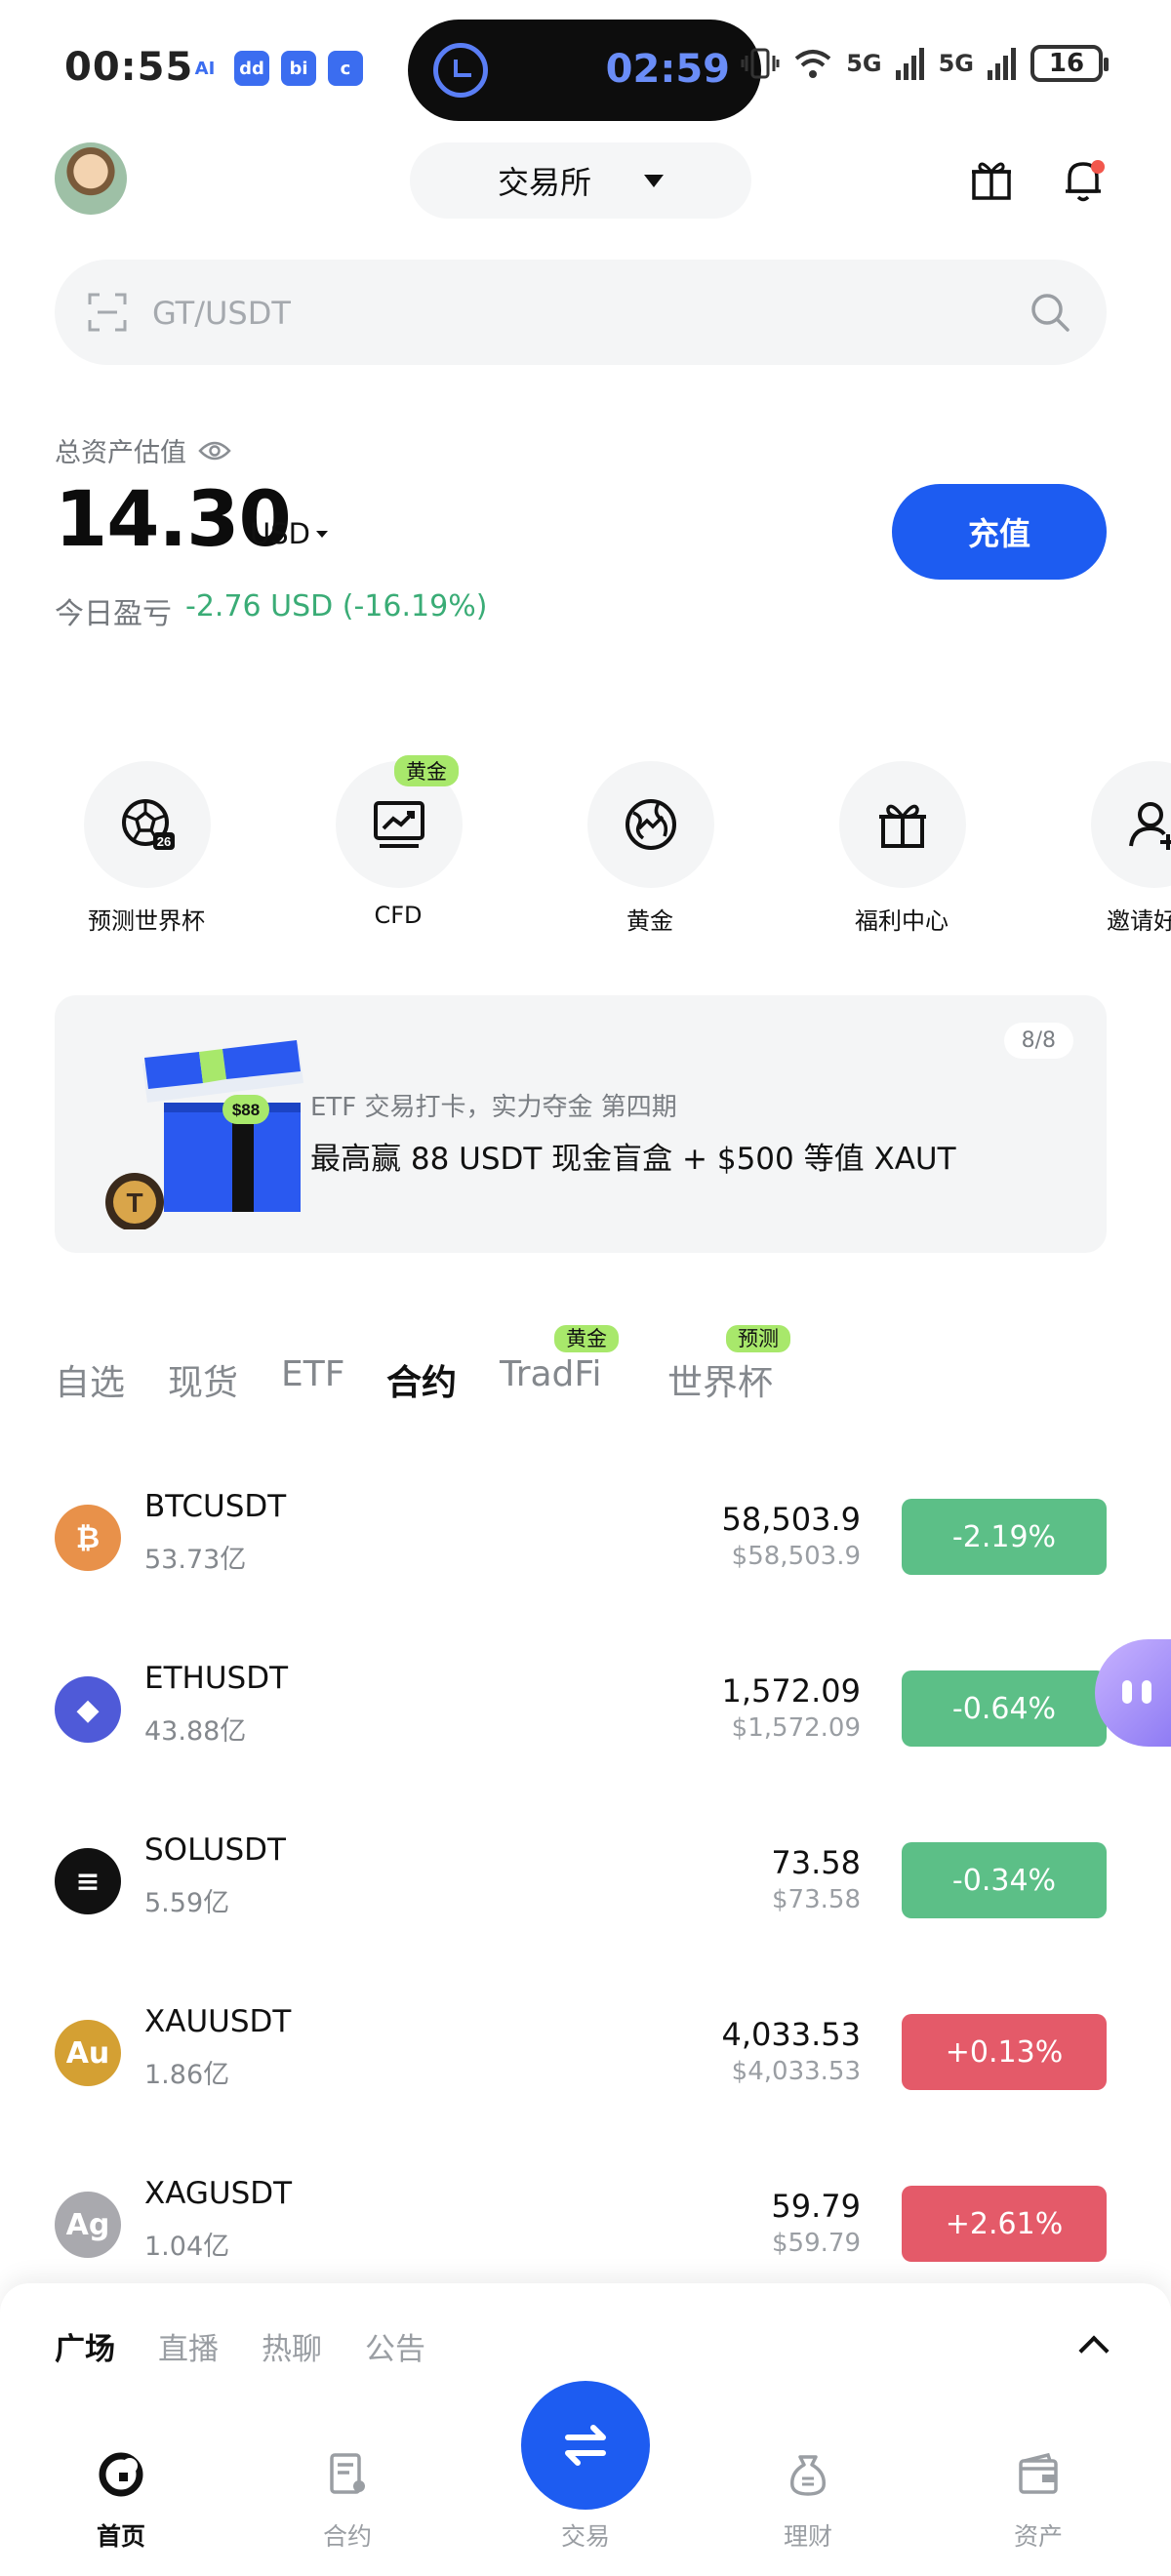 The height and width of the screenshot is (2576, 1171). I want to click on network-type-2: 5G, so click(956, 63).